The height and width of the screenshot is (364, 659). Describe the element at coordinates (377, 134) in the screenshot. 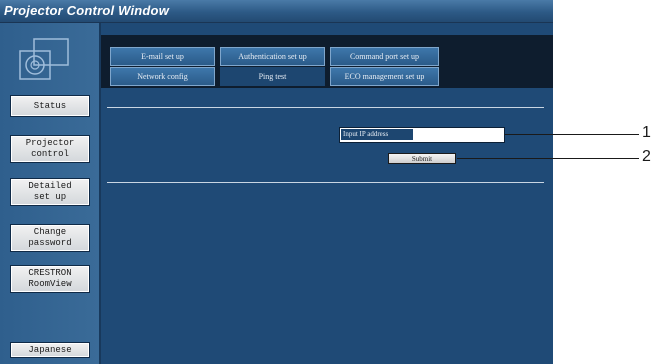

I see `ip-address-label: Input IP address` at that location.